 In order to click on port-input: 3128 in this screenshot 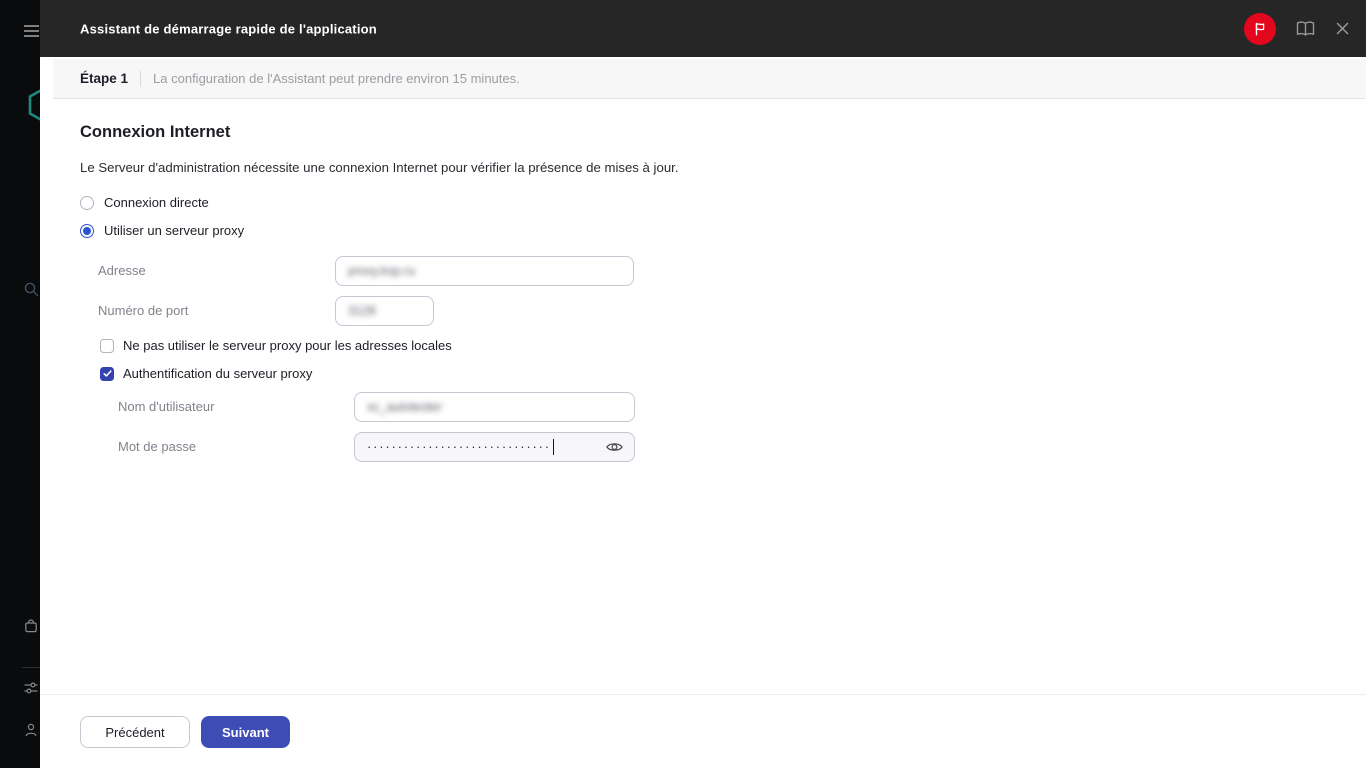, I will do `click(384, 311)`.